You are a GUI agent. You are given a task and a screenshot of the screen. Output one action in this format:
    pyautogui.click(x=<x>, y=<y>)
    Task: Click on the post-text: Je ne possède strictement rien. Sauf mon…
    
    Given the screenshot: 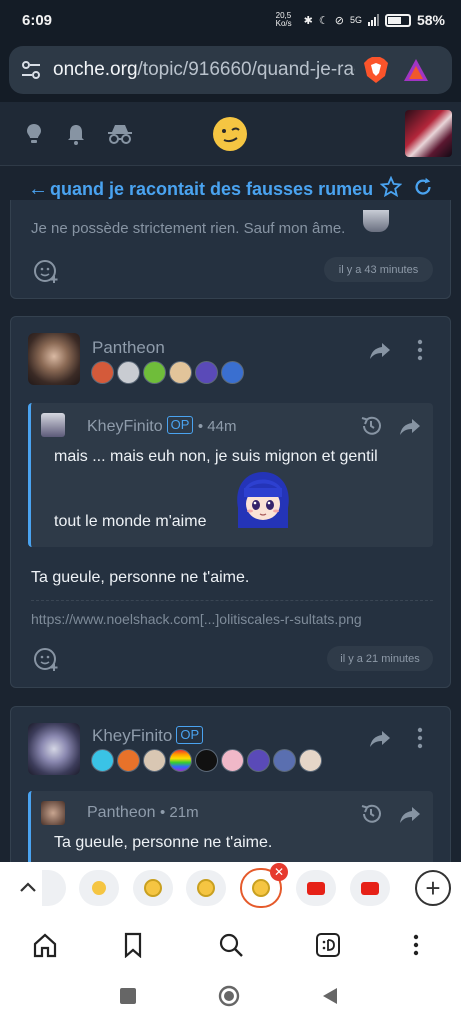 What is the action you would take?
    pyautogui.click(x=188, y=228)
    